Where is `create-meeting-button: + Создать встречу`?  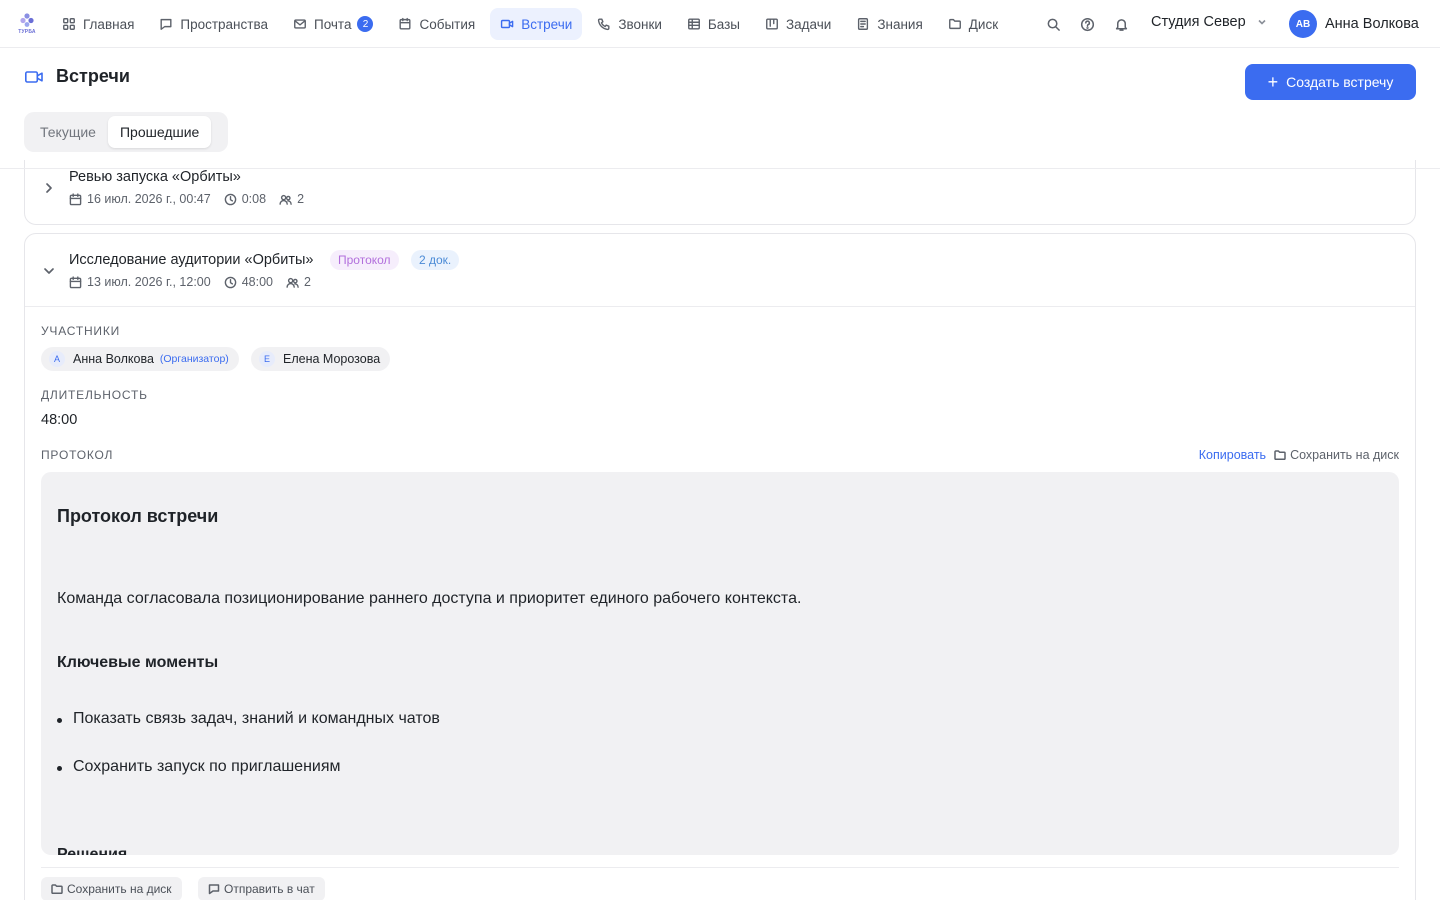
create-meeting-button: + Создать встречу is located at coordinates (1330, 82).